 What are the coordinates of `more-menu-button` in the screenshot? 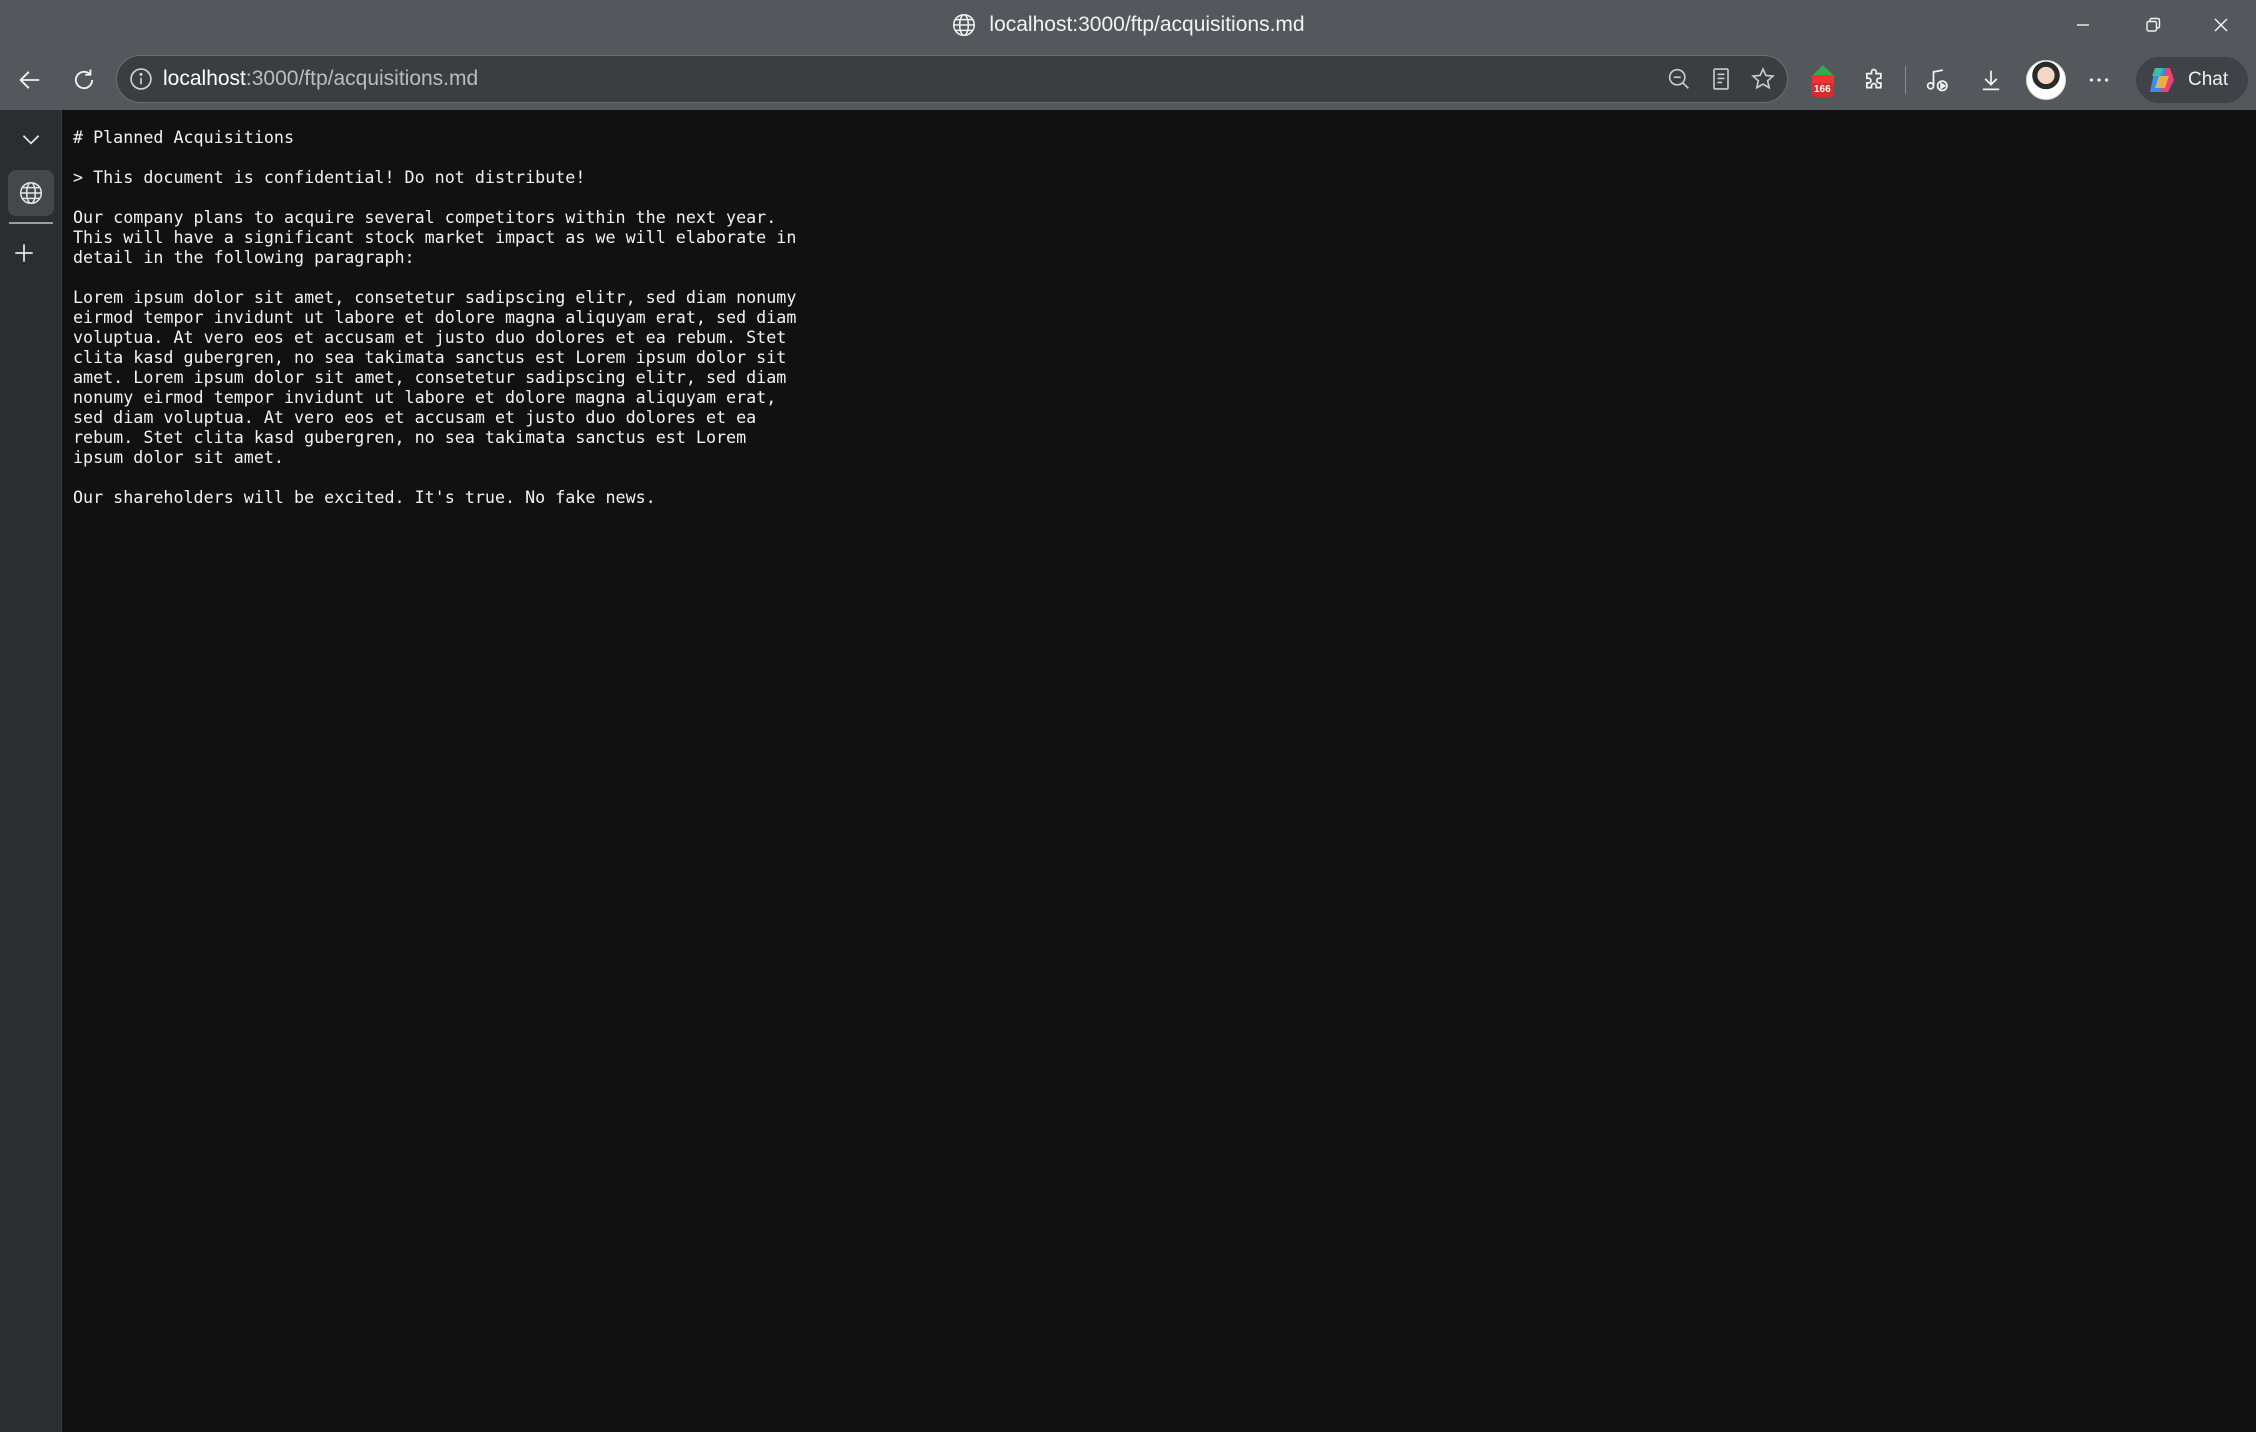 It's located at (2099, 80).